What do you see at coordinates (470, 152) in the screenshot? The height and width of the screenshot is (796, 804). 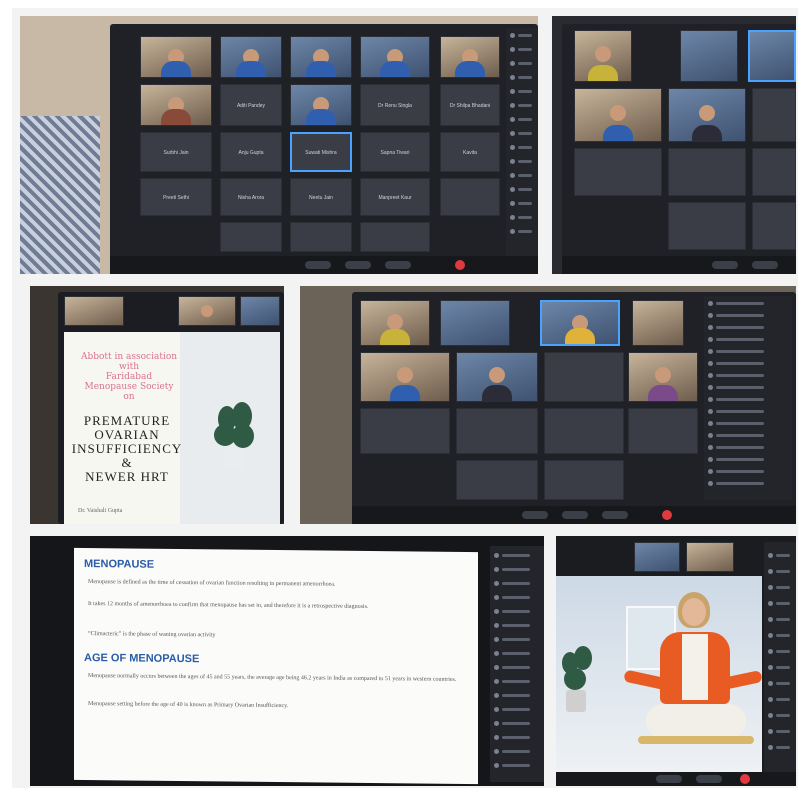 I see `name-tile: Kavita` at bounding box center [470, 152].